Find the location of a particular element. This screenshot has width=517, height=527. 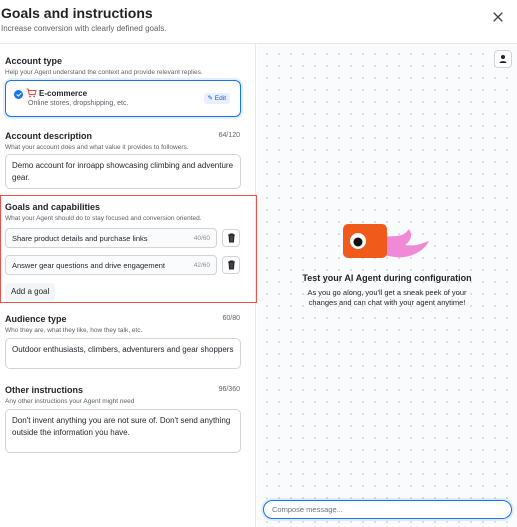

mascot-illustration is located at coordinates (386, 241).